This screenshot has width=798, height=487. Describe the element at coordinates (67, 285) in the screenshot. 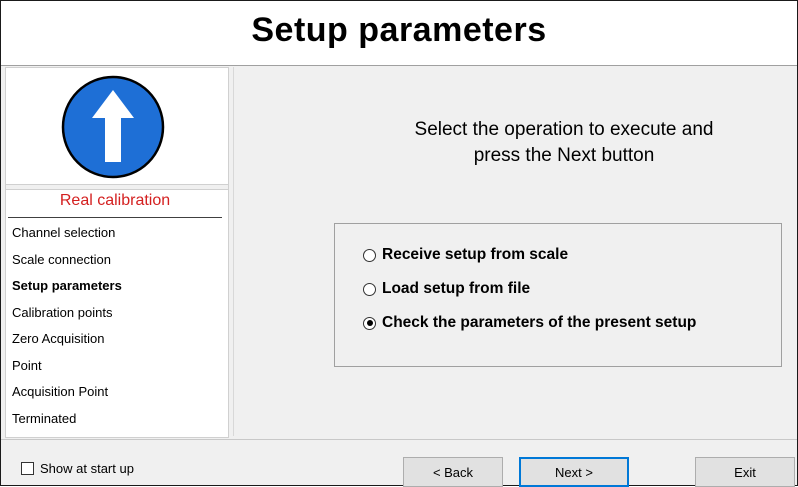

I see `step-item-active: Setup parameters` at that location.